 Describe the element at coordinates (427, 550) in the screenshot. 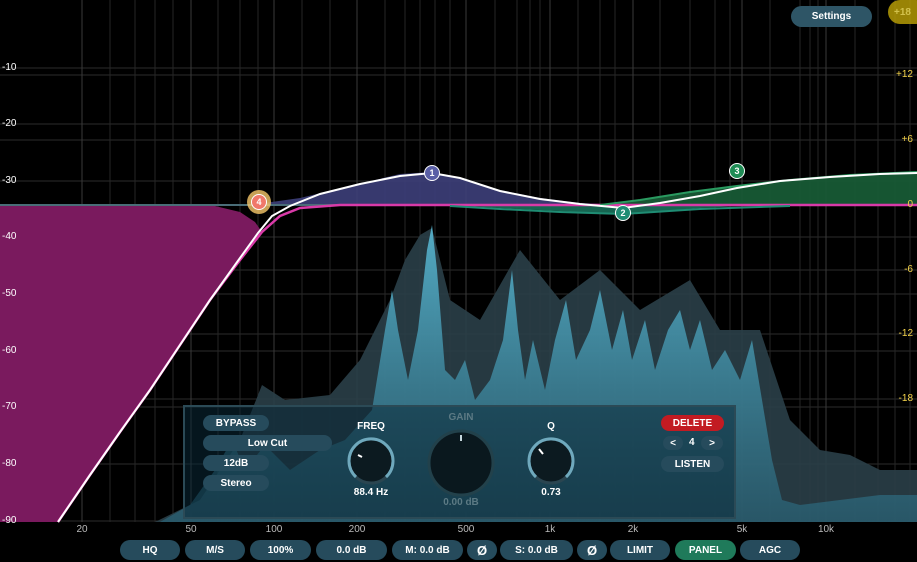

I see `mid-gain-field: M: 0.0 dB` at that location.